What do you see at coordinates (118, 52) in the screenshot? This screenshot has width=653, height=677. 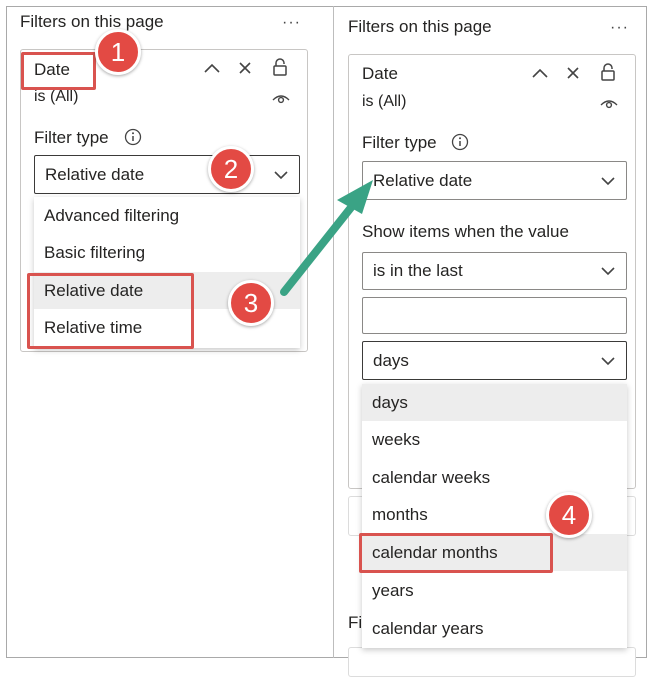 I see `step-badge-1: 1` at bounding box center [118, 52].